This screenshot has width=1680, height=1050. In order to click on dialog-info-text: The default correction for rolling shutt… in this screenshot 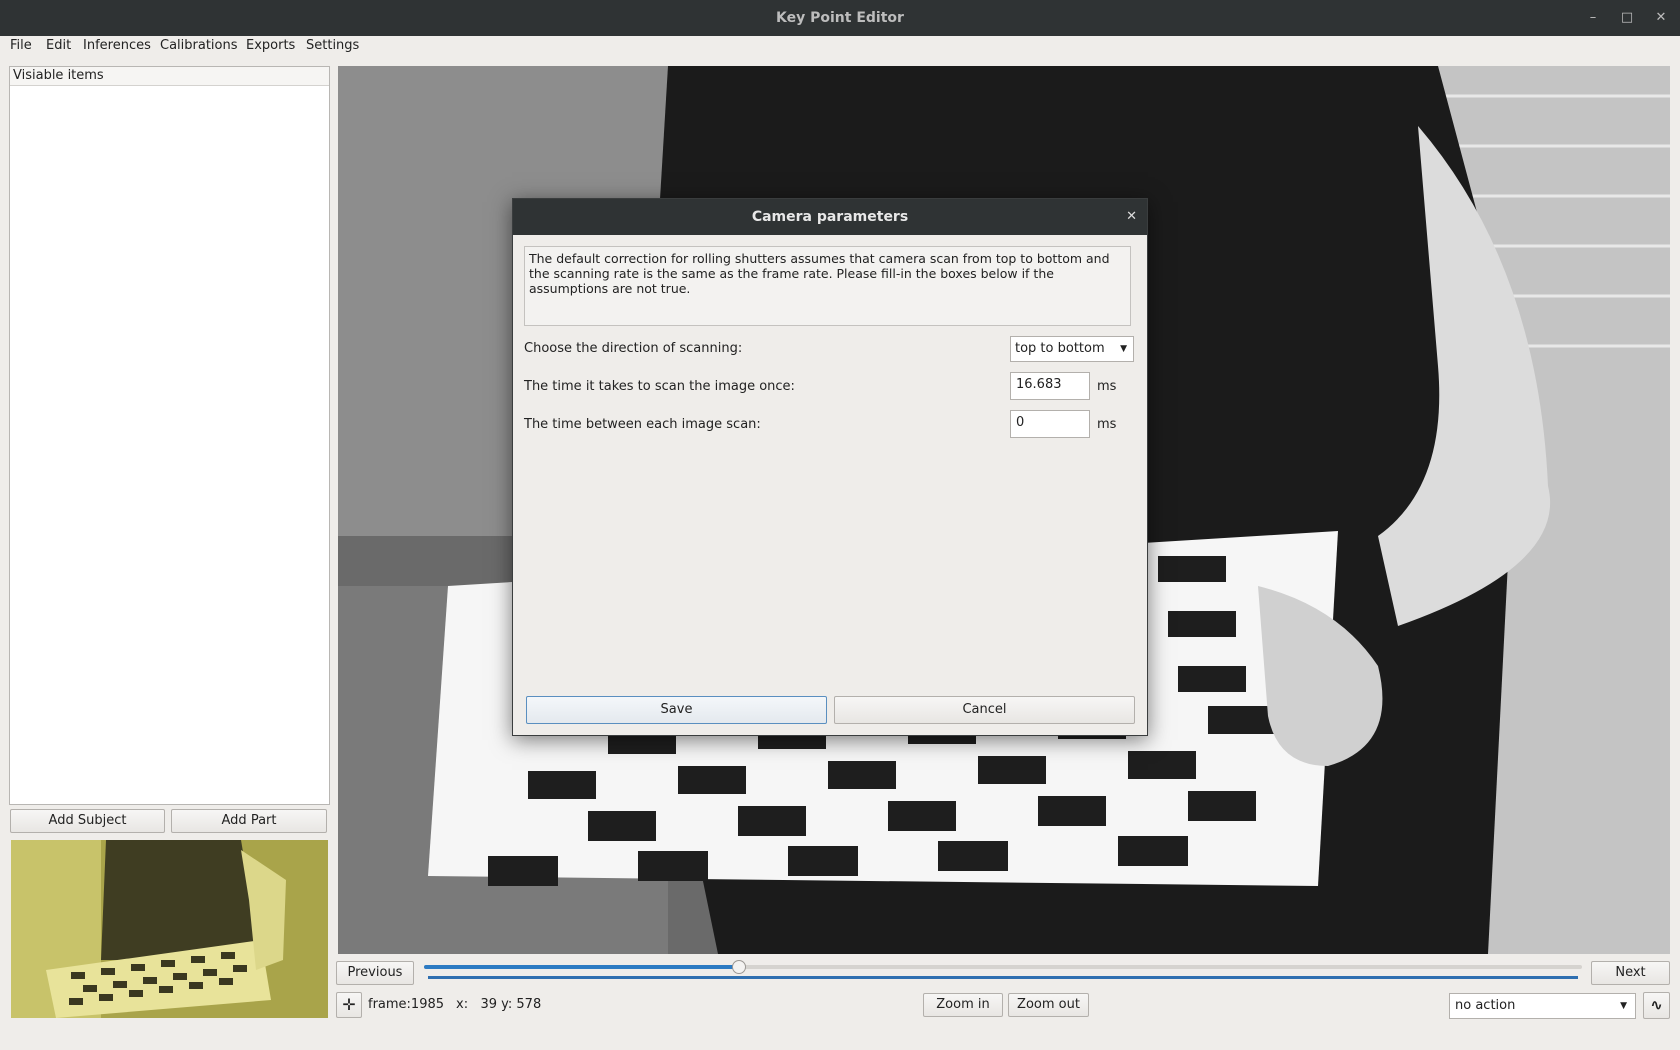, I will do `click(827, 286)`.